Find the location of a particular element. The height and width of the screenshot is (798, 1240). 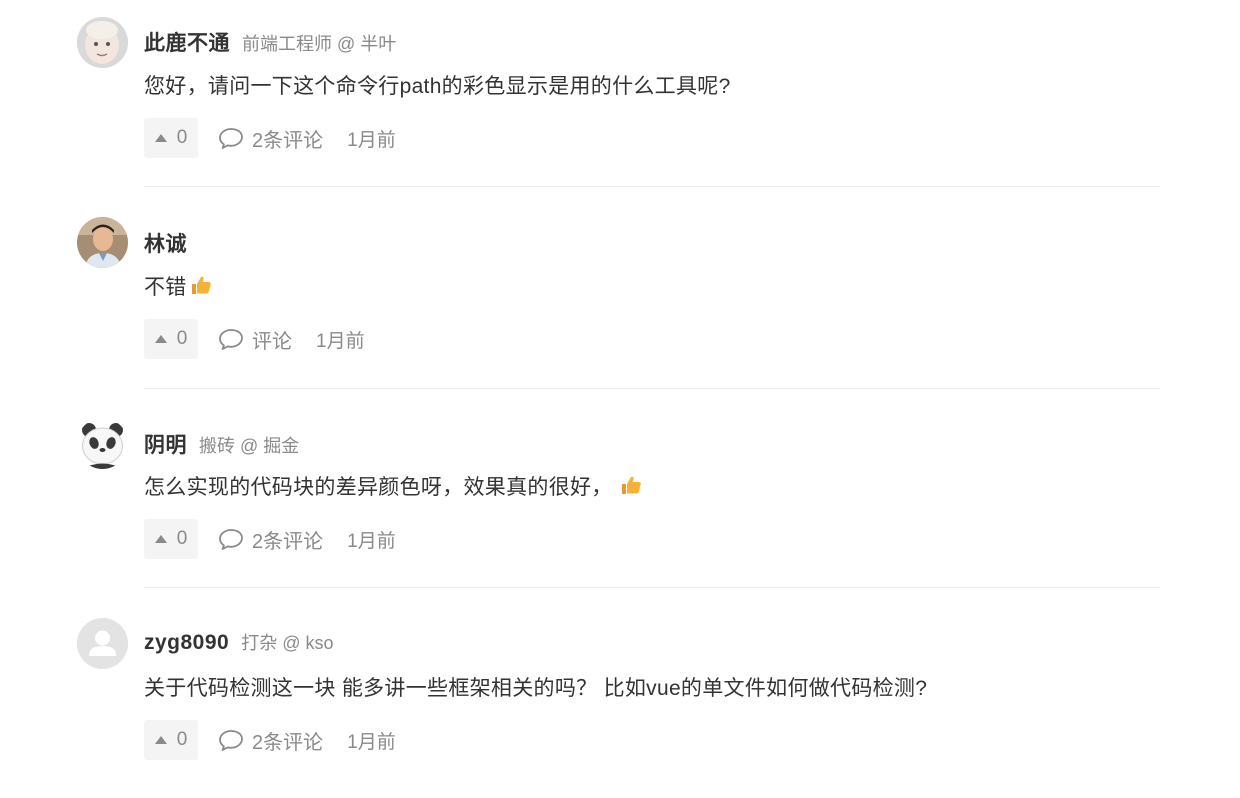

reply-comment-button: 评论 is located at coordinates (255, 339).